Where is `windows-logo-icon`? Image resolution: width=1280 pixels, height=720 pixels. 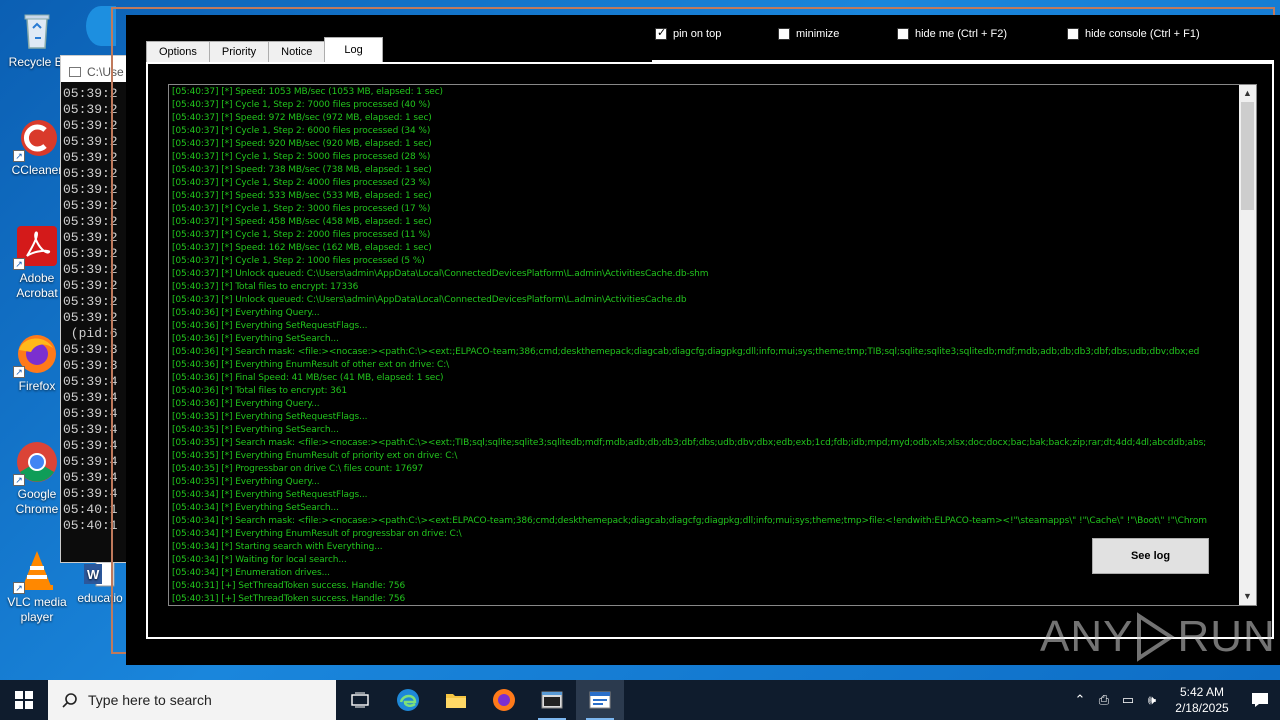
windows-logo-icon is located at coordinates (24, 700).